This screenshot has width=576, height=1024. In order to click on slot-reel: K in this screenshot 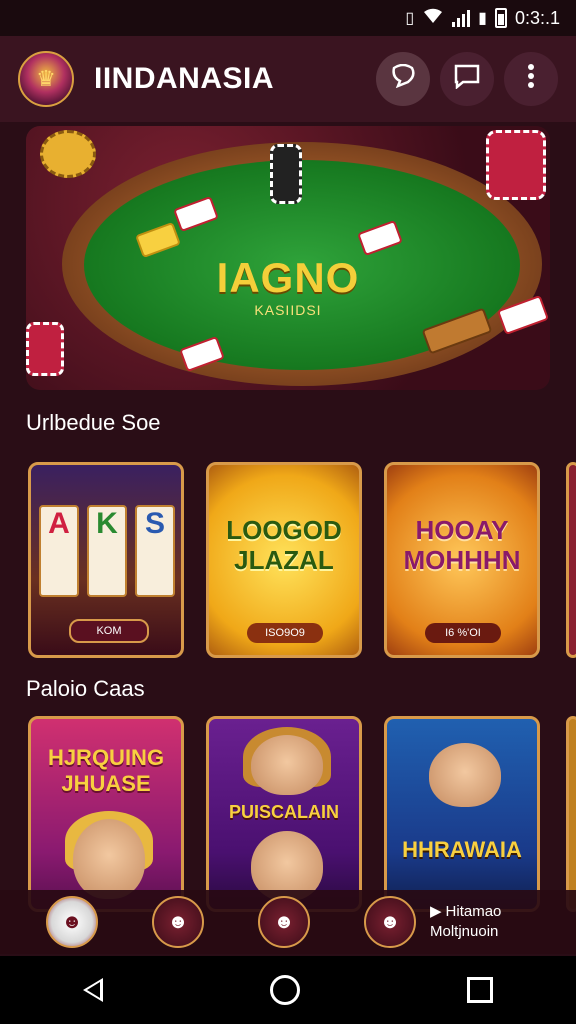, I will do `click(107, 551)`.